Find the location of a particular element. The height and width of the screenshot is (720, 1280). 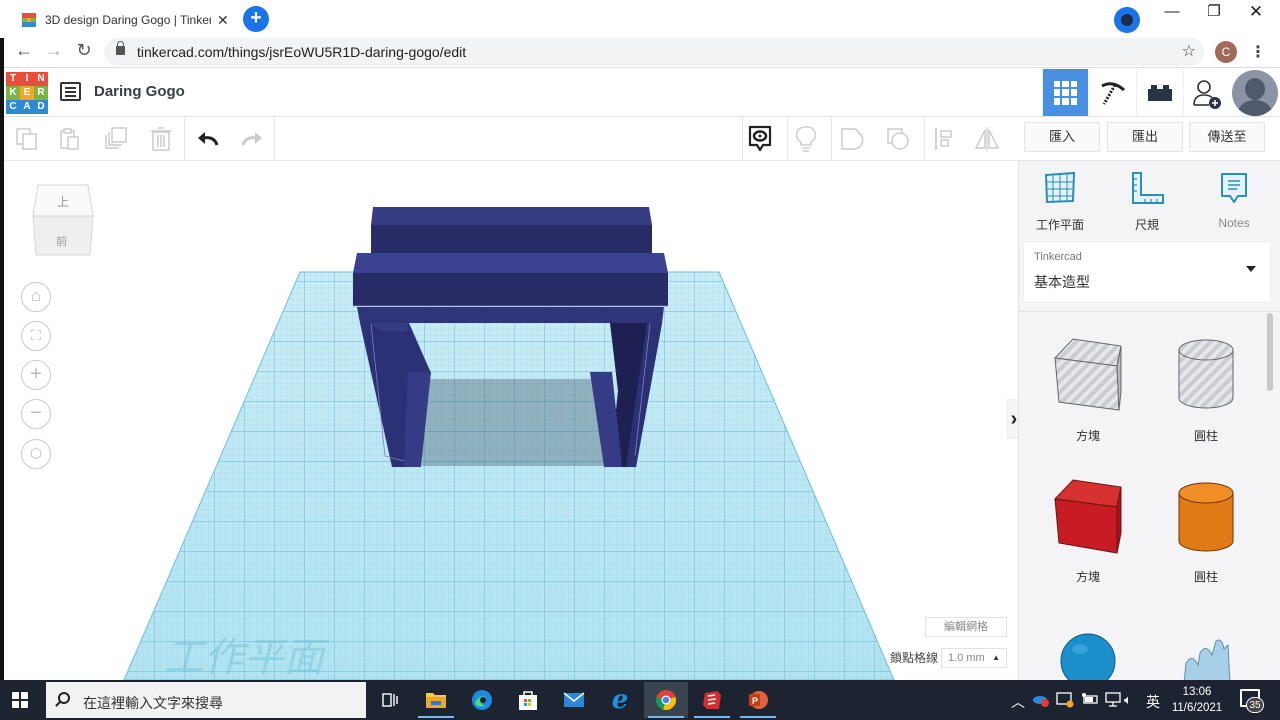

reload-icon: ↻ is located at coordinates (84, 50).